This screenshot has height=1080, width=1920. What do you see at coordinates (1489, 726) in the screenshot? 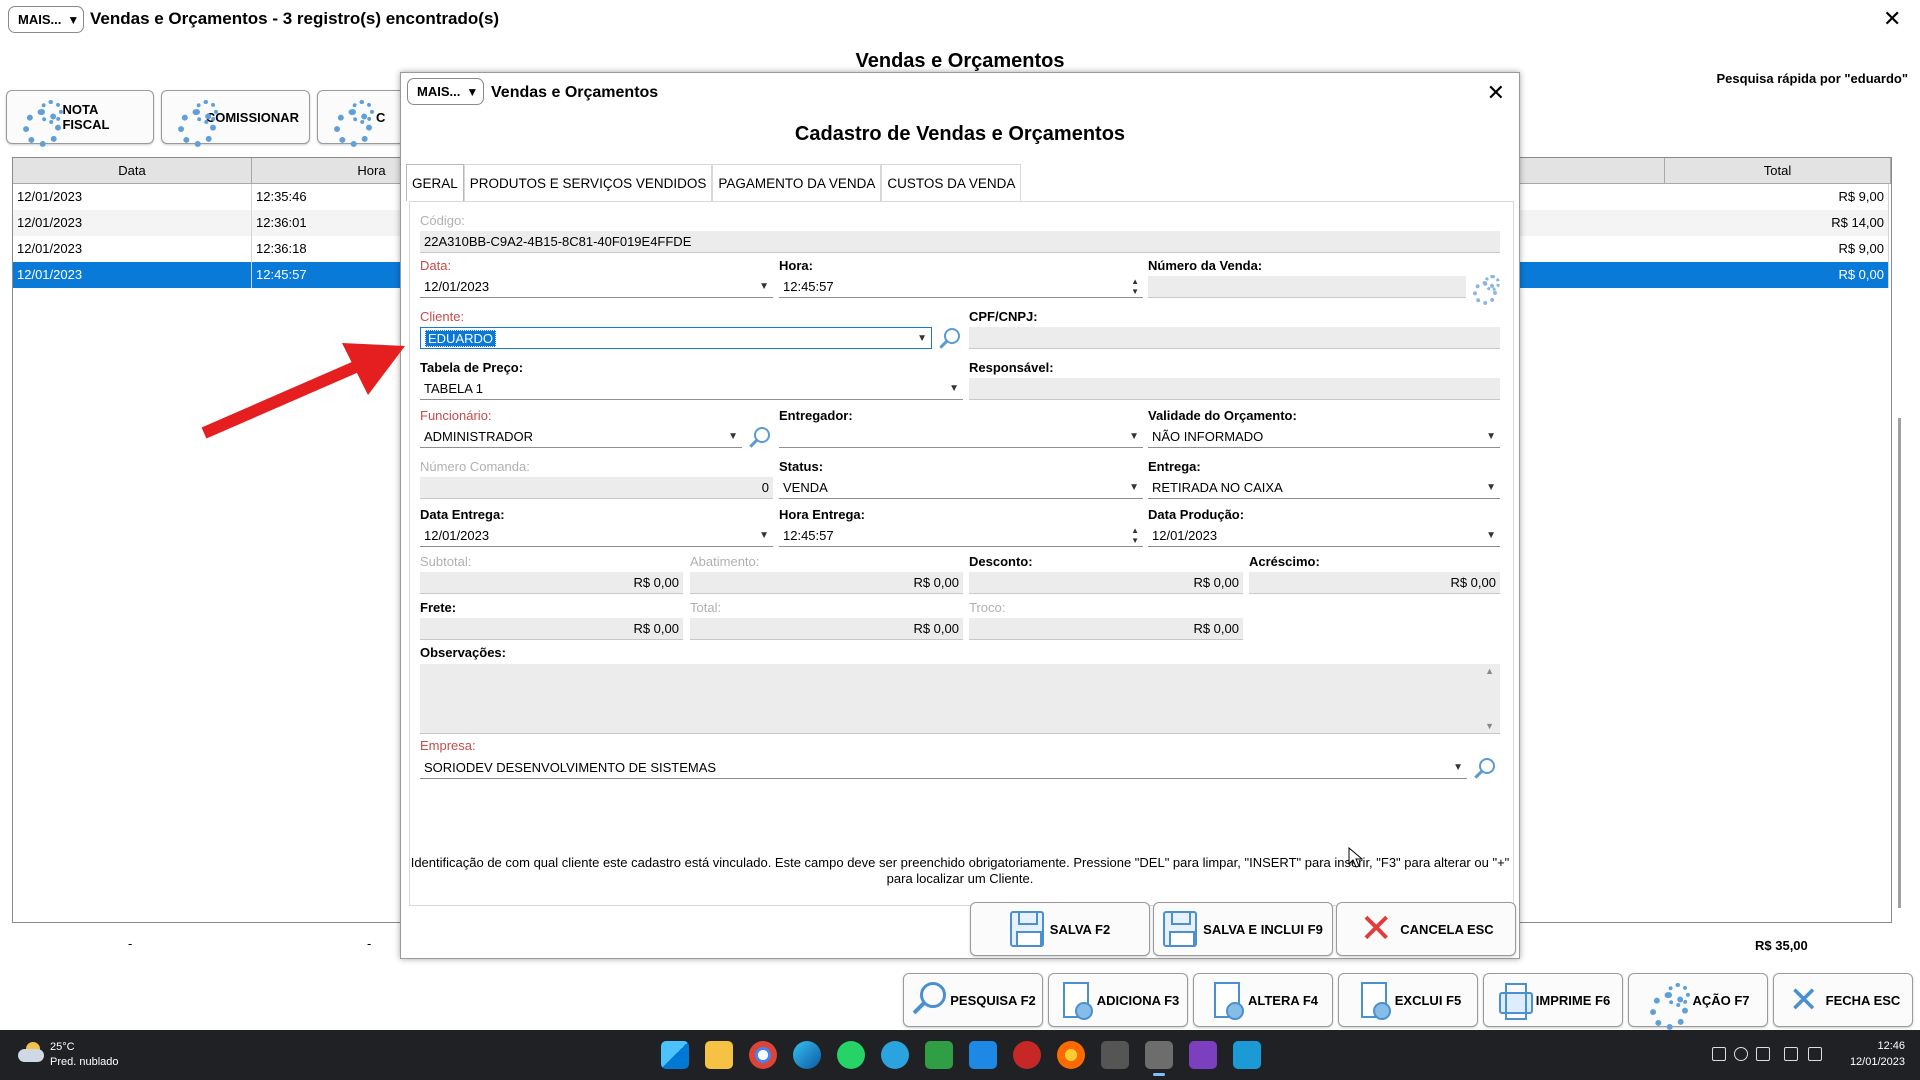
I see `scroll-down-icon: ▼` at bounding box center [1489, 726].